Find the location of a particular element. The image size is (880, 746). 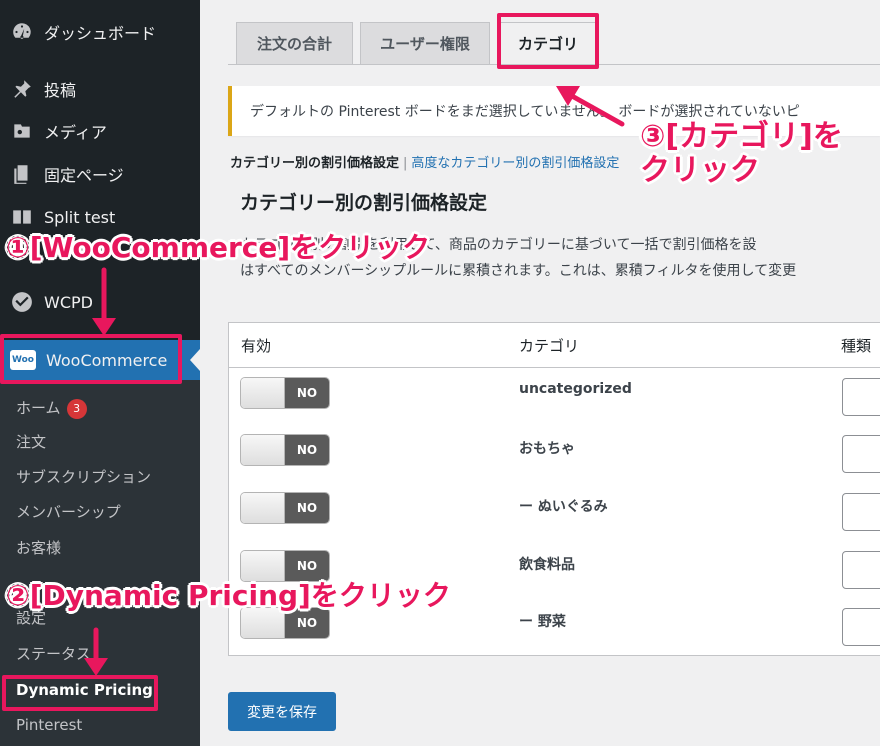

submenu-label: ホーム is located at coordinates (38, 408).